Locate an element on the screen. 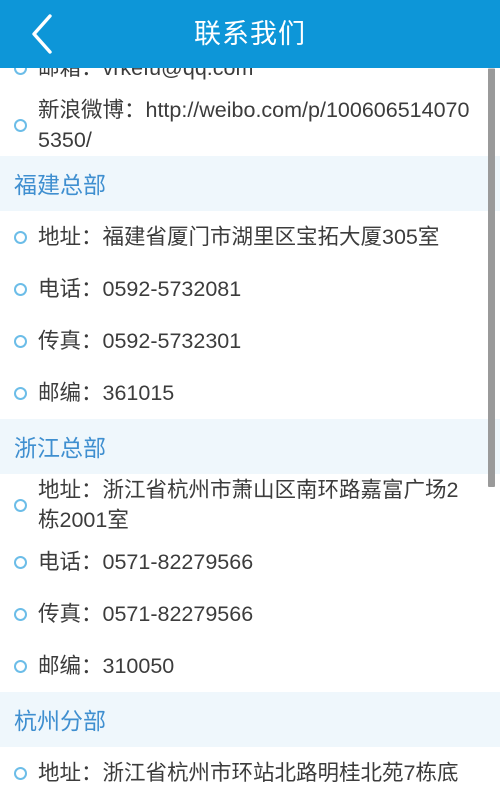 The image size is (500, 800). app-bar: 联系我们 is located at coordinates (250, 34).